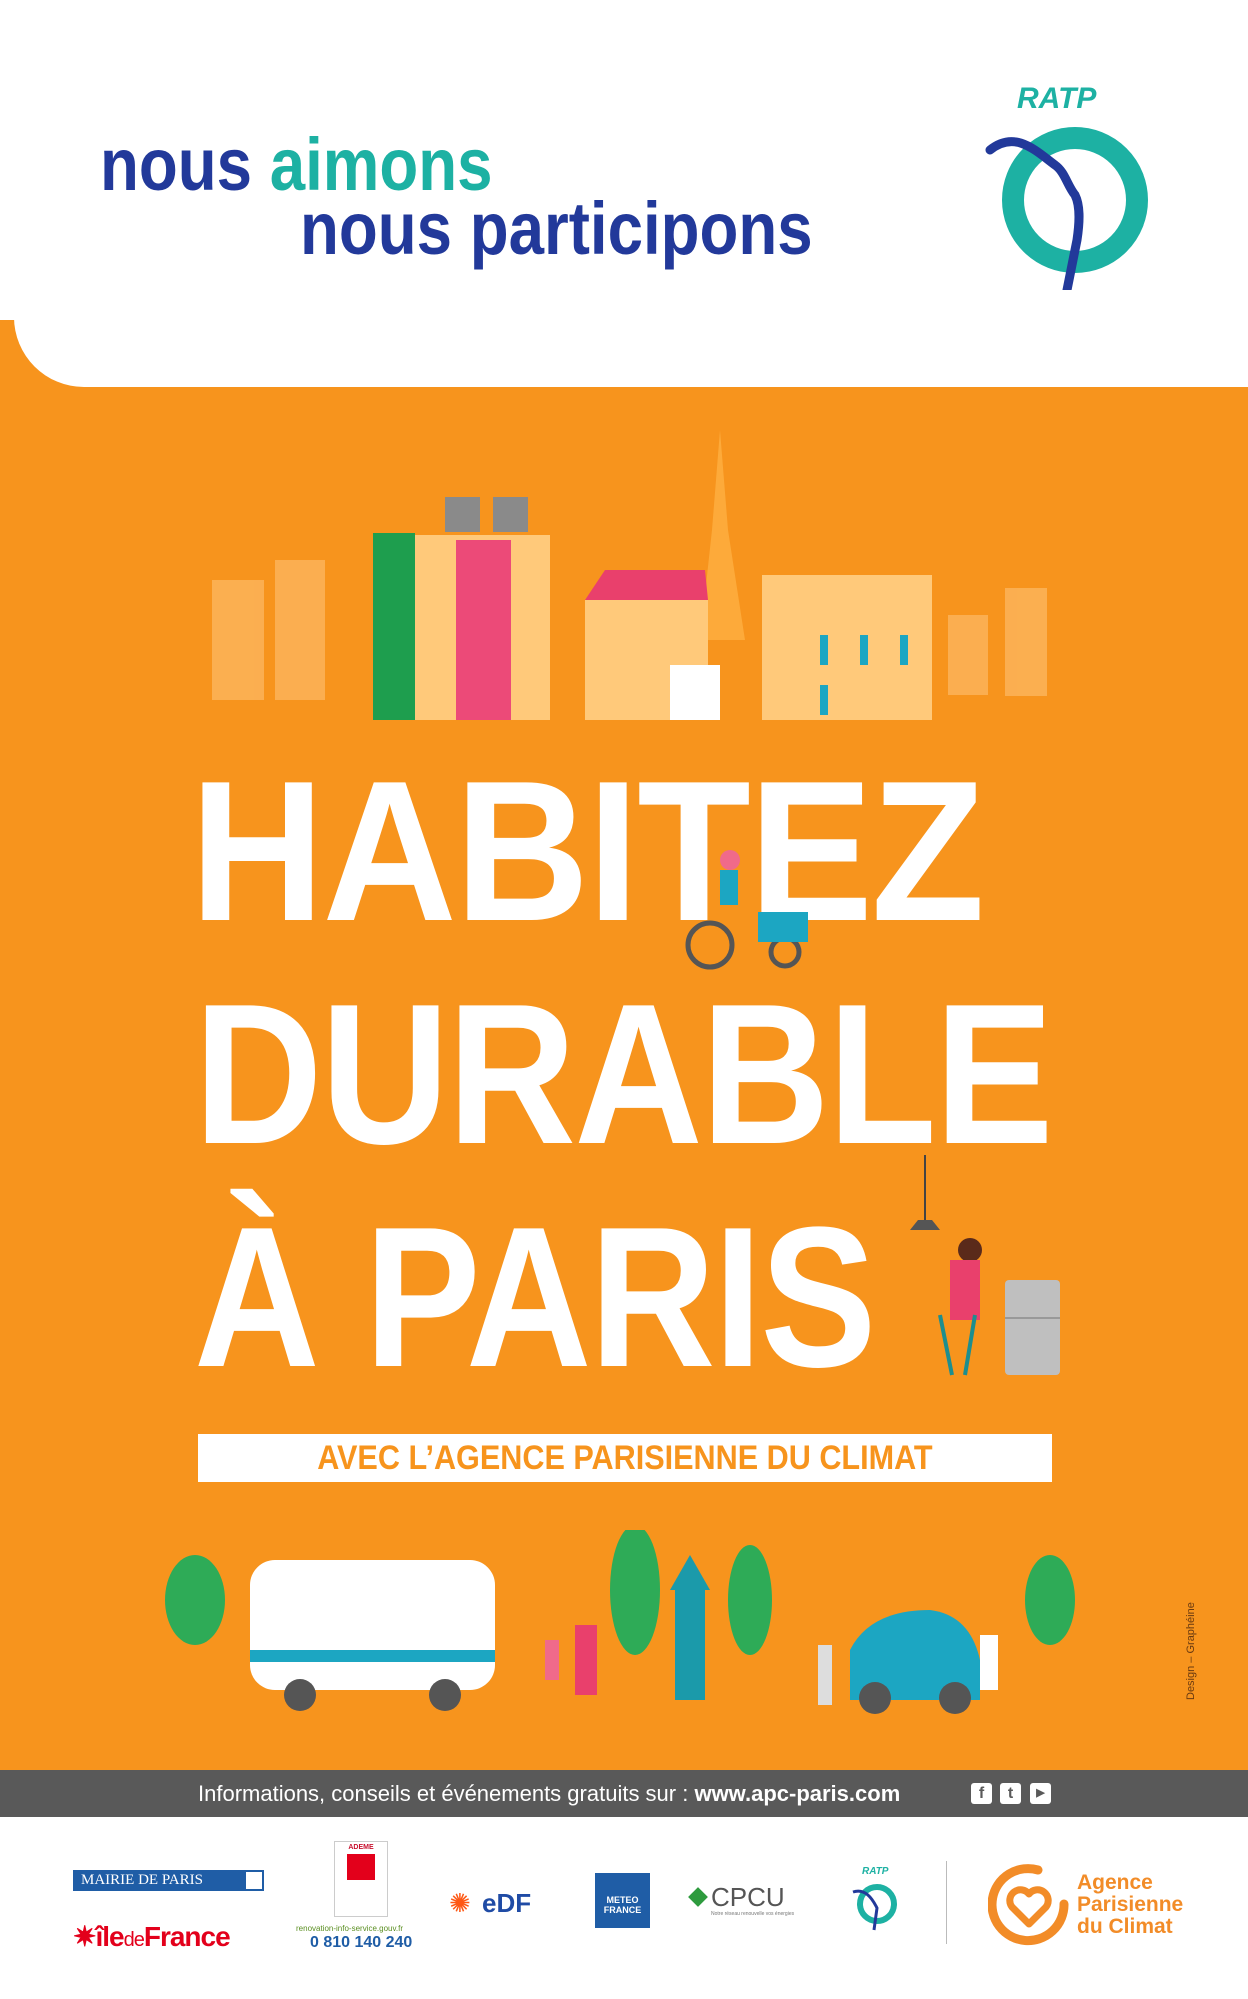 The height and width of the screenshot is (1999, 1248). I want to click on ademe-logo: ADEME, so click(361, 1879).